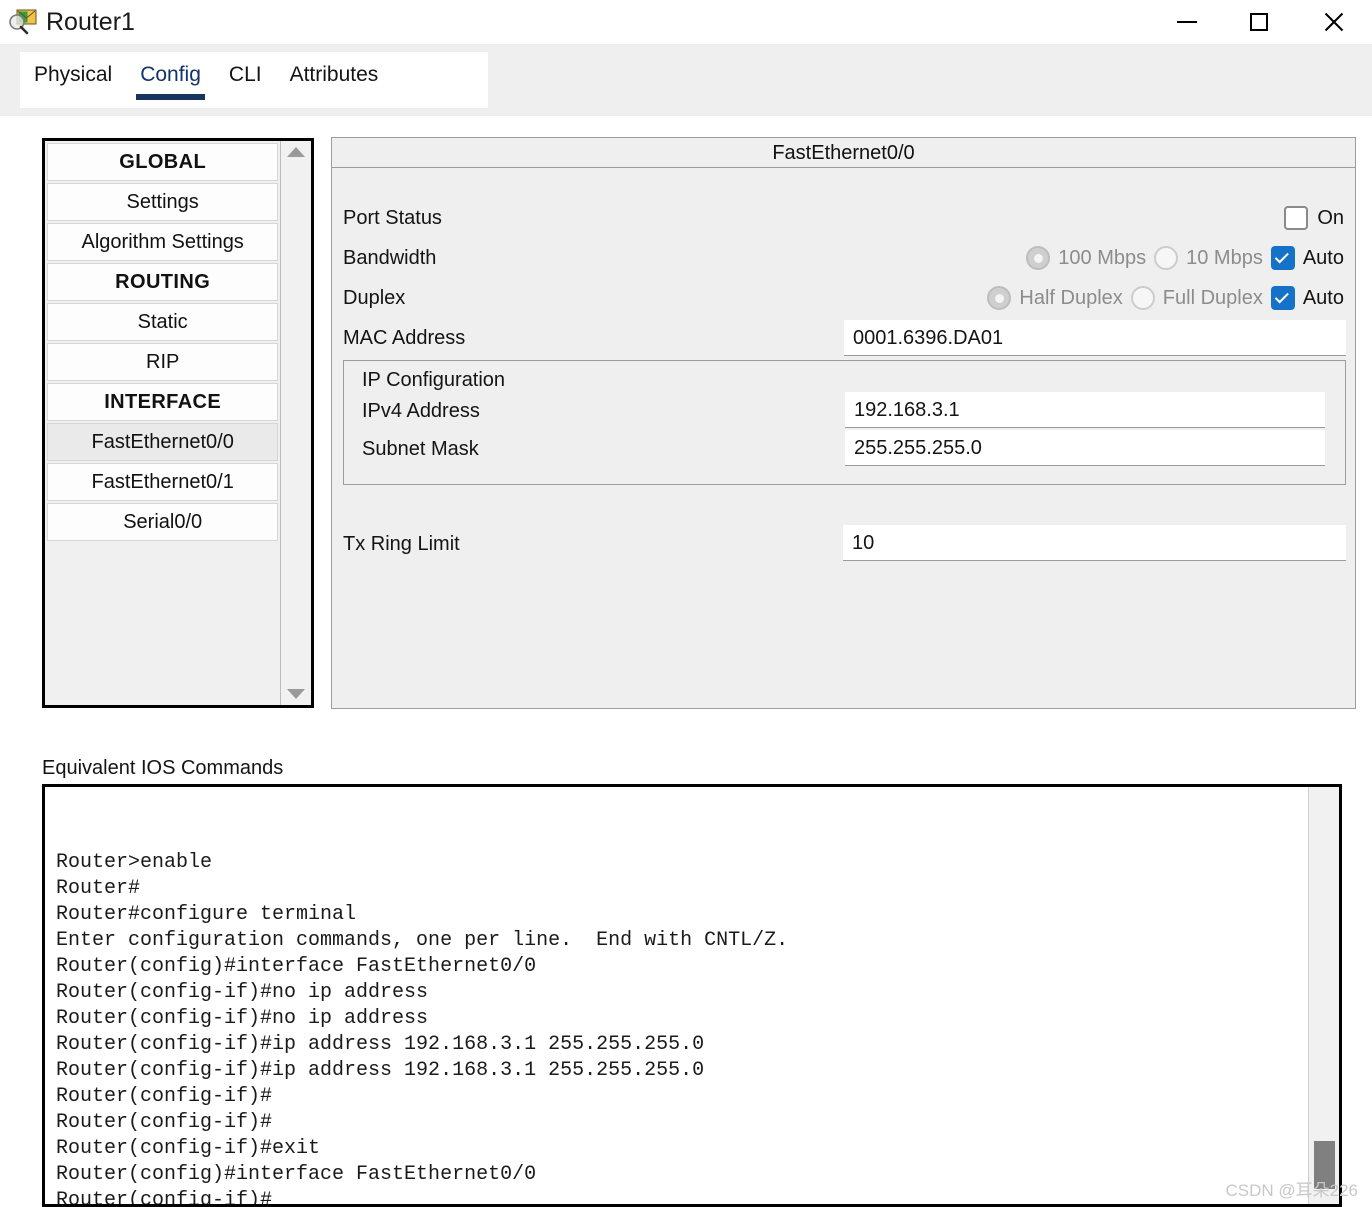 The image size is (1372, 1207). Describe the element at coordinates (421, 411) in the screenshot. I see `ipv4-address-label: IPv4 Address` at that location.